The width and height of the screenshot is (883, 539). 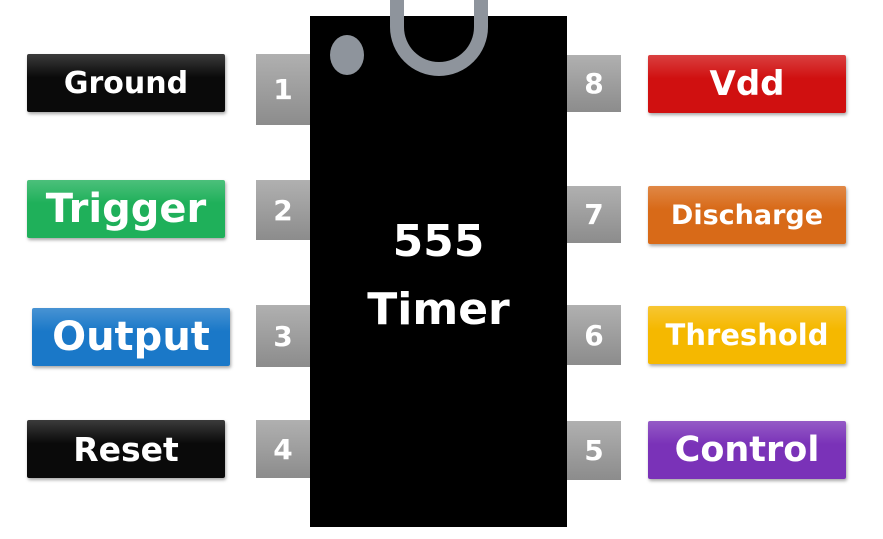 I want to click on pin-label-output: Output, so click(x=131, y=337).